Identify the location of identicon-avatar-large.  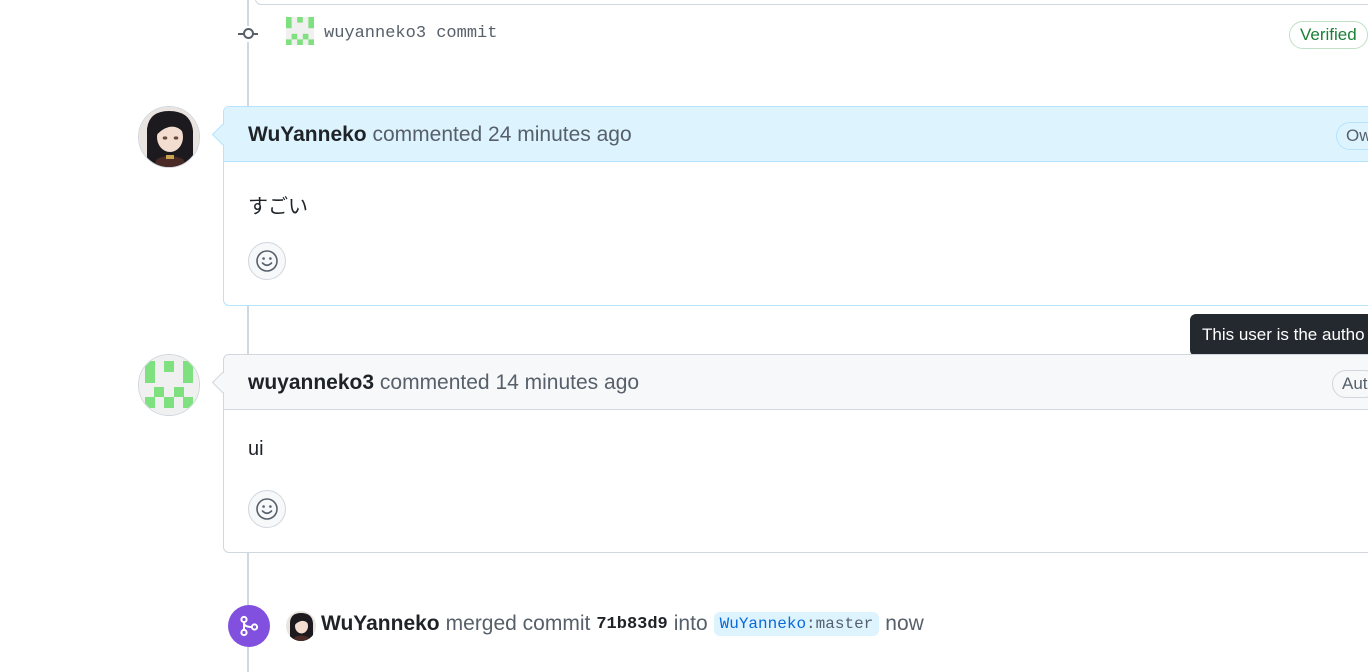
(169, 385).